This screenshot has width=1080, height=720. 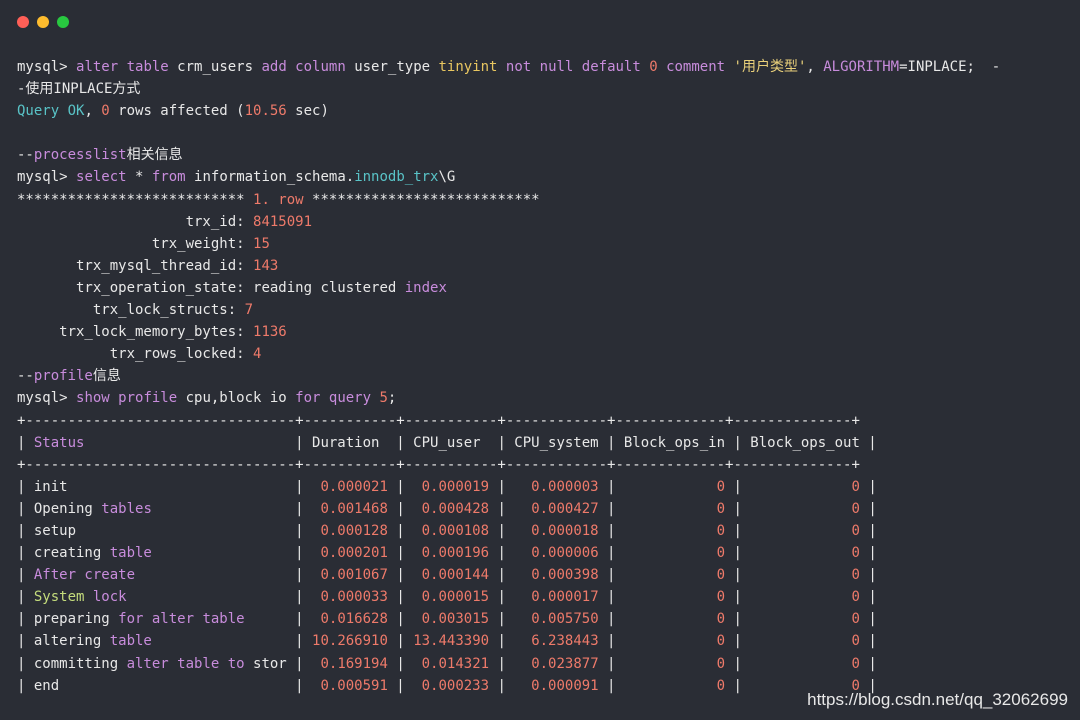 I want to click on terminal-token: index, so click(x=425, y=287).